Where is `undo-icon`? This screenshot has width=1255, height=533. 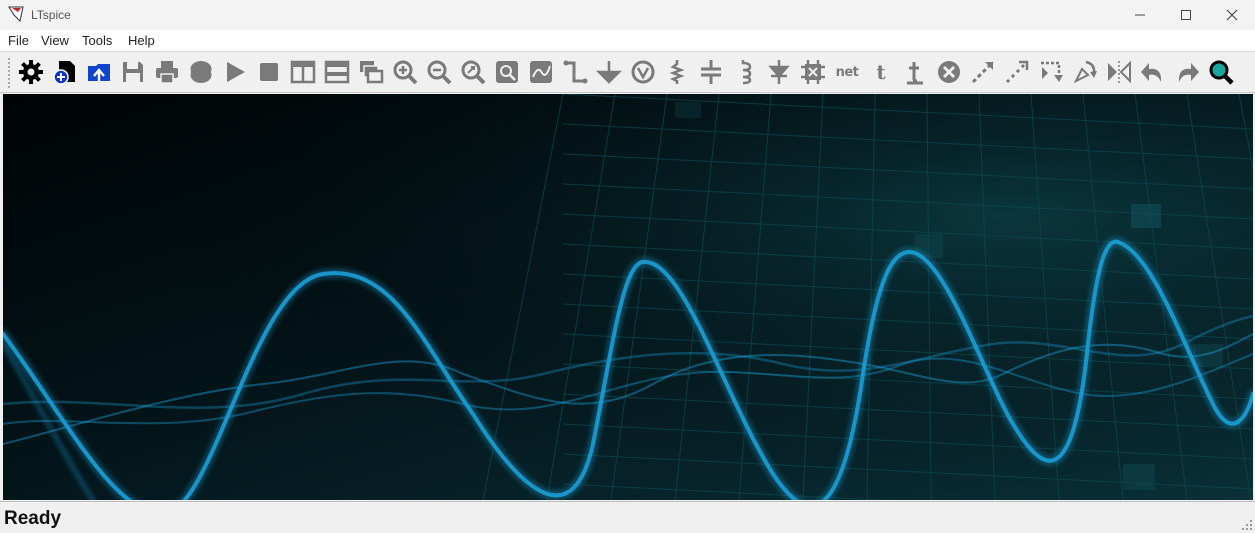
undo-icon is located at coordinates (1151, 72).